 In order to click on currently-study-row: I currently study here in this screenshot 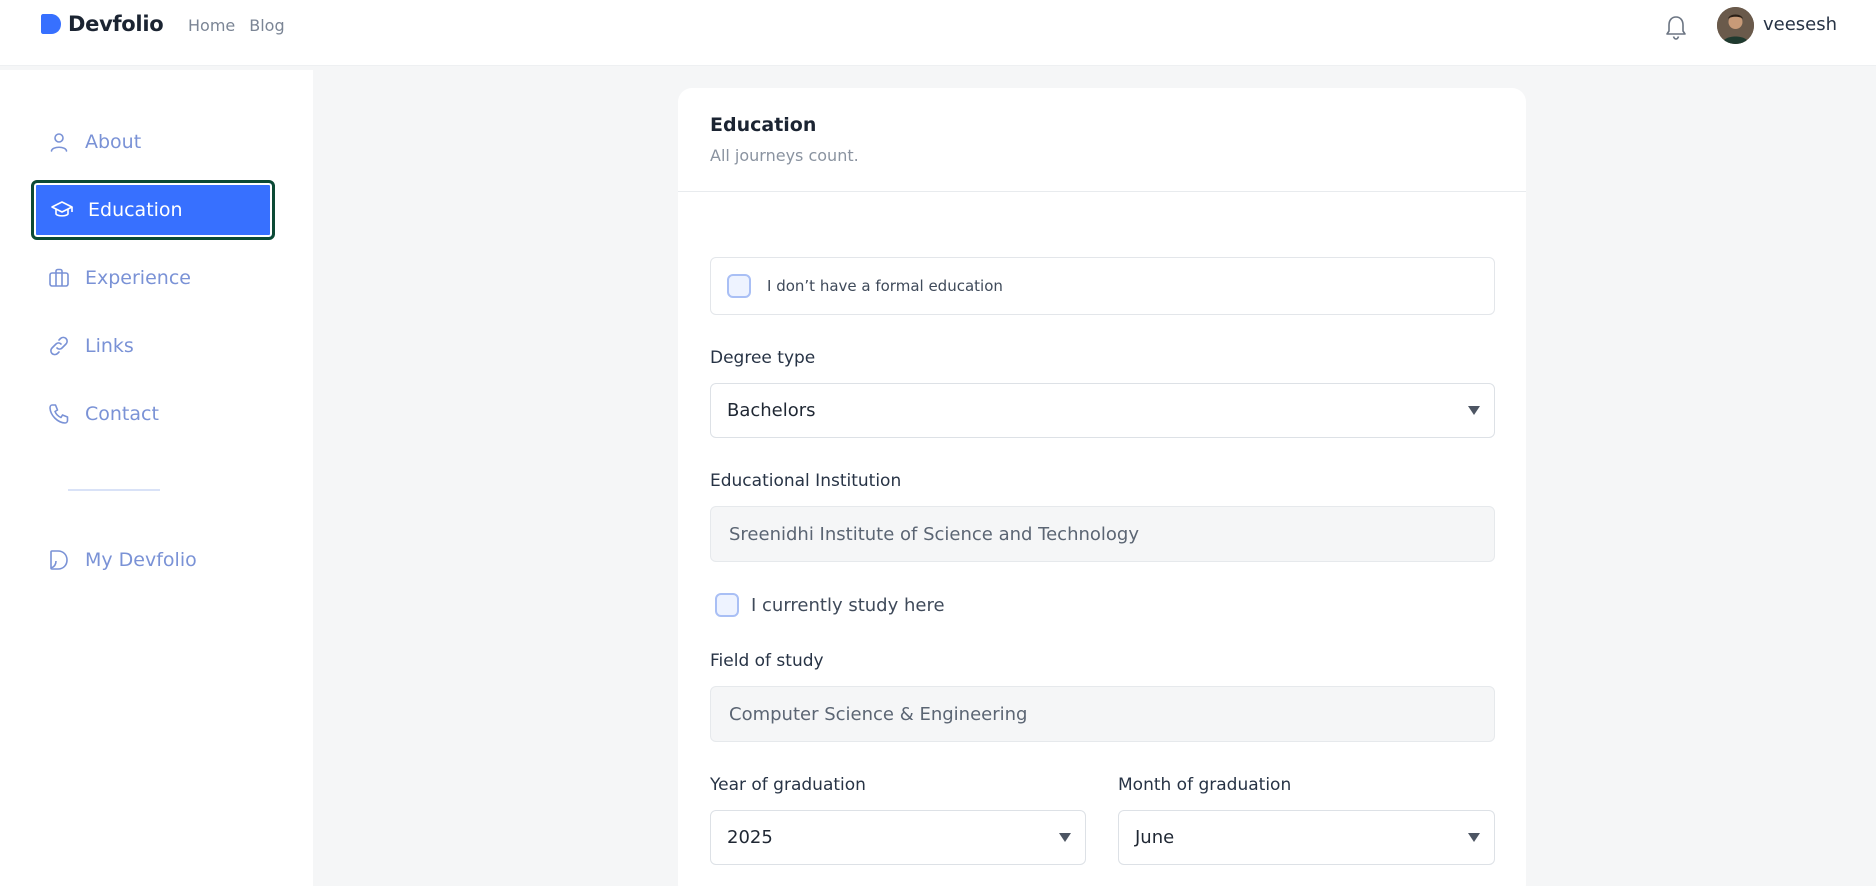, I will do `click(1107, 605)`.